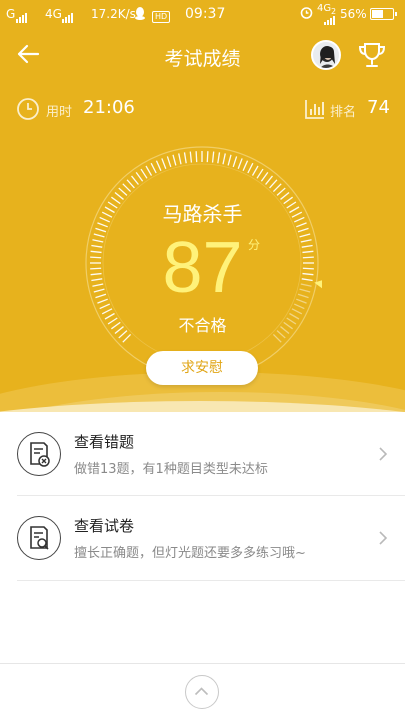 This screenshot has height=720, width=405. Describe the element at coordinates (28, 109) in the screenshot. I see `clock-icon` at that location.